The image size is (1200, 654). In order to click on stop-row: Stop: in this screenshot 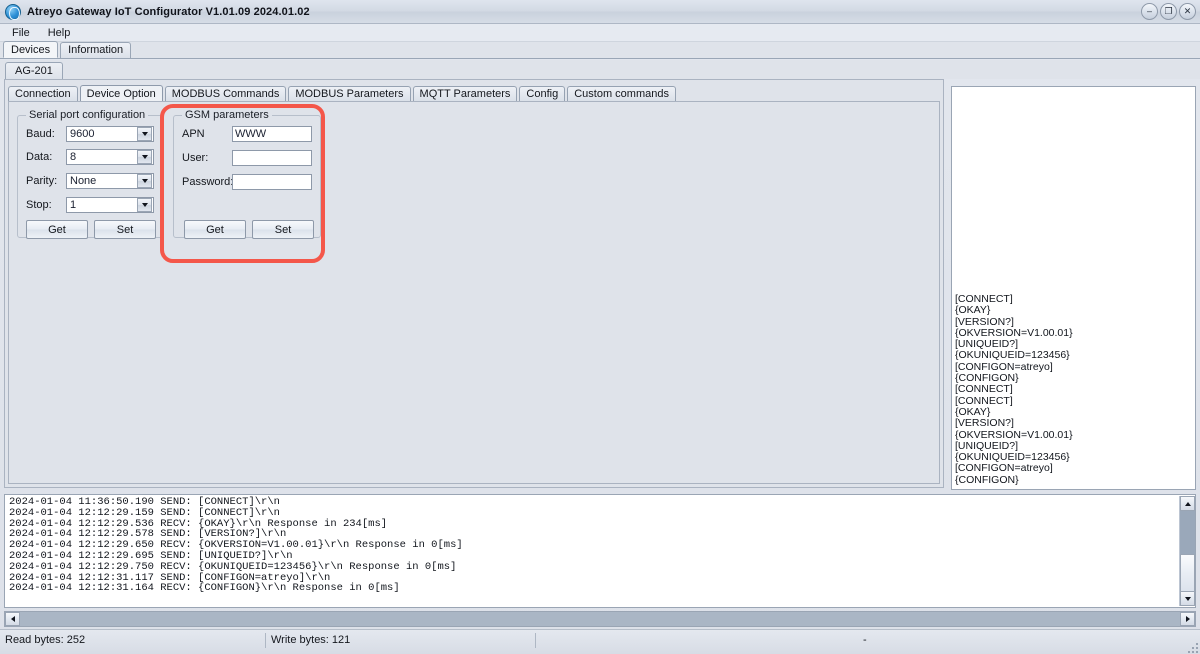, I will do `click(39, 205)`.